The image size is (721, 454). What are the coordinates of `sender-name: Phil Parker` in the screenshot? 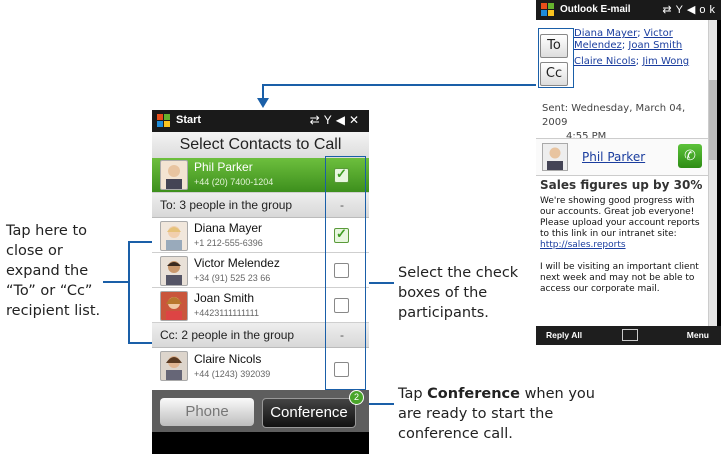 It's located at (613, 157).